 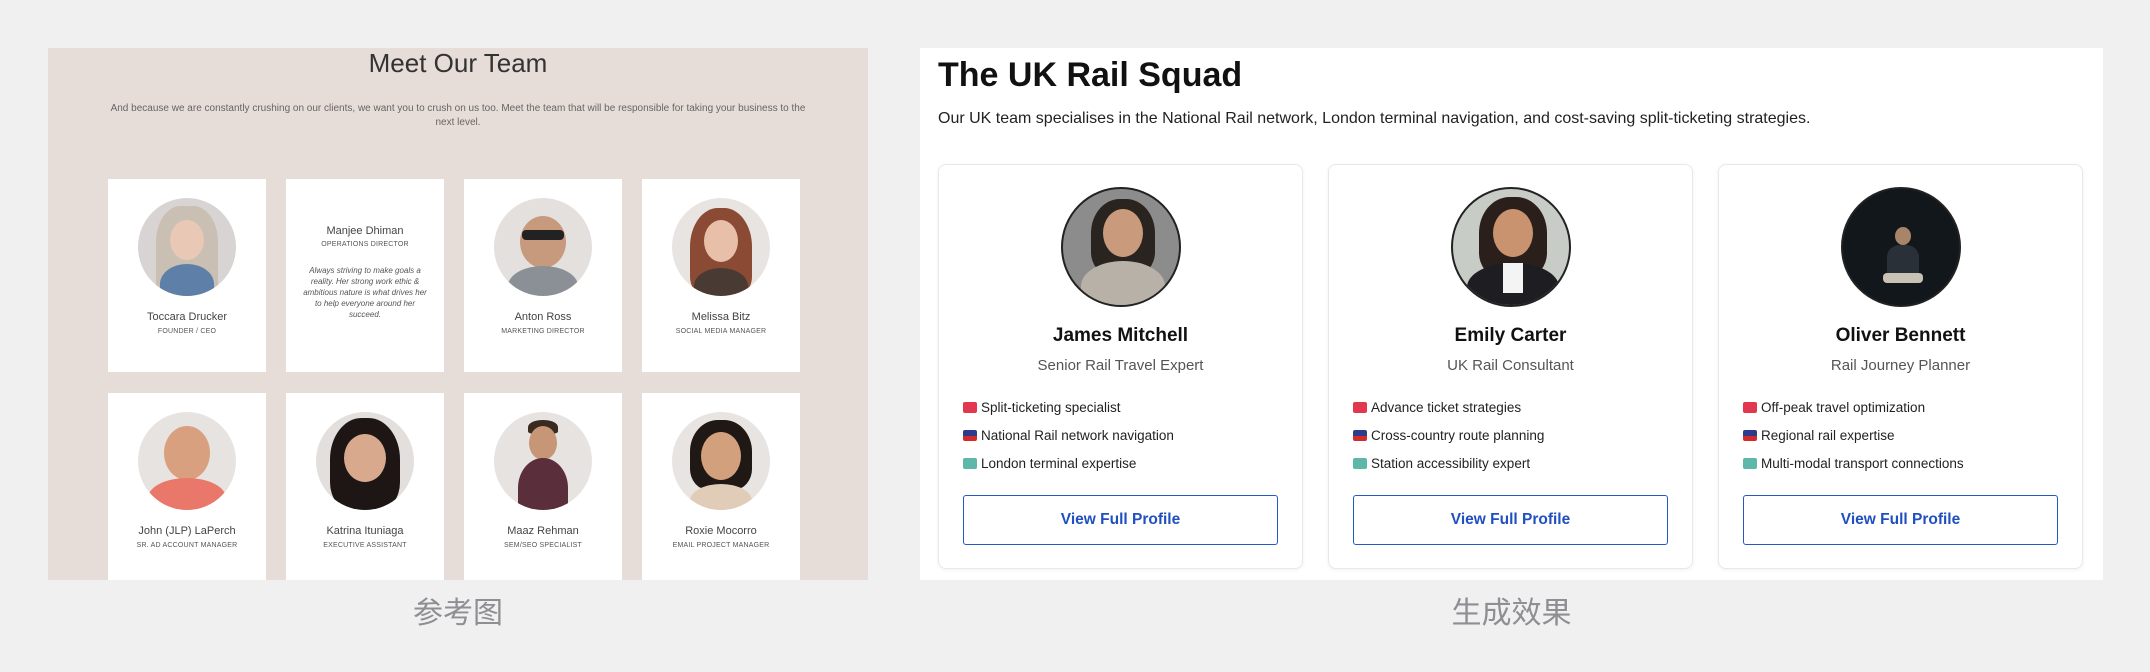 I want to click on member-name: Emily Carter, so click(x=1510, y=335).